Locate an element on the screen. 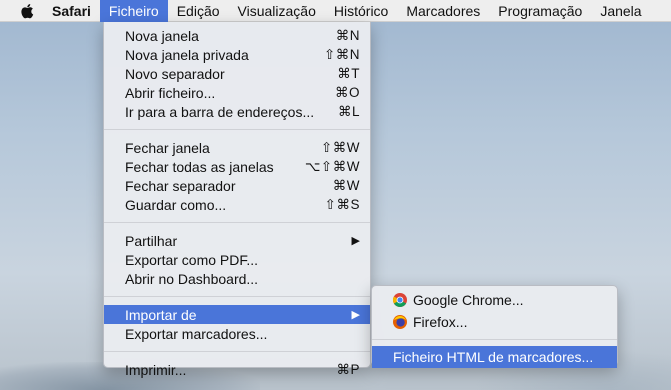 The height and width of the screenshot is (390, 671). menubar-historico: Histórico is located at coordinates (361, 11).